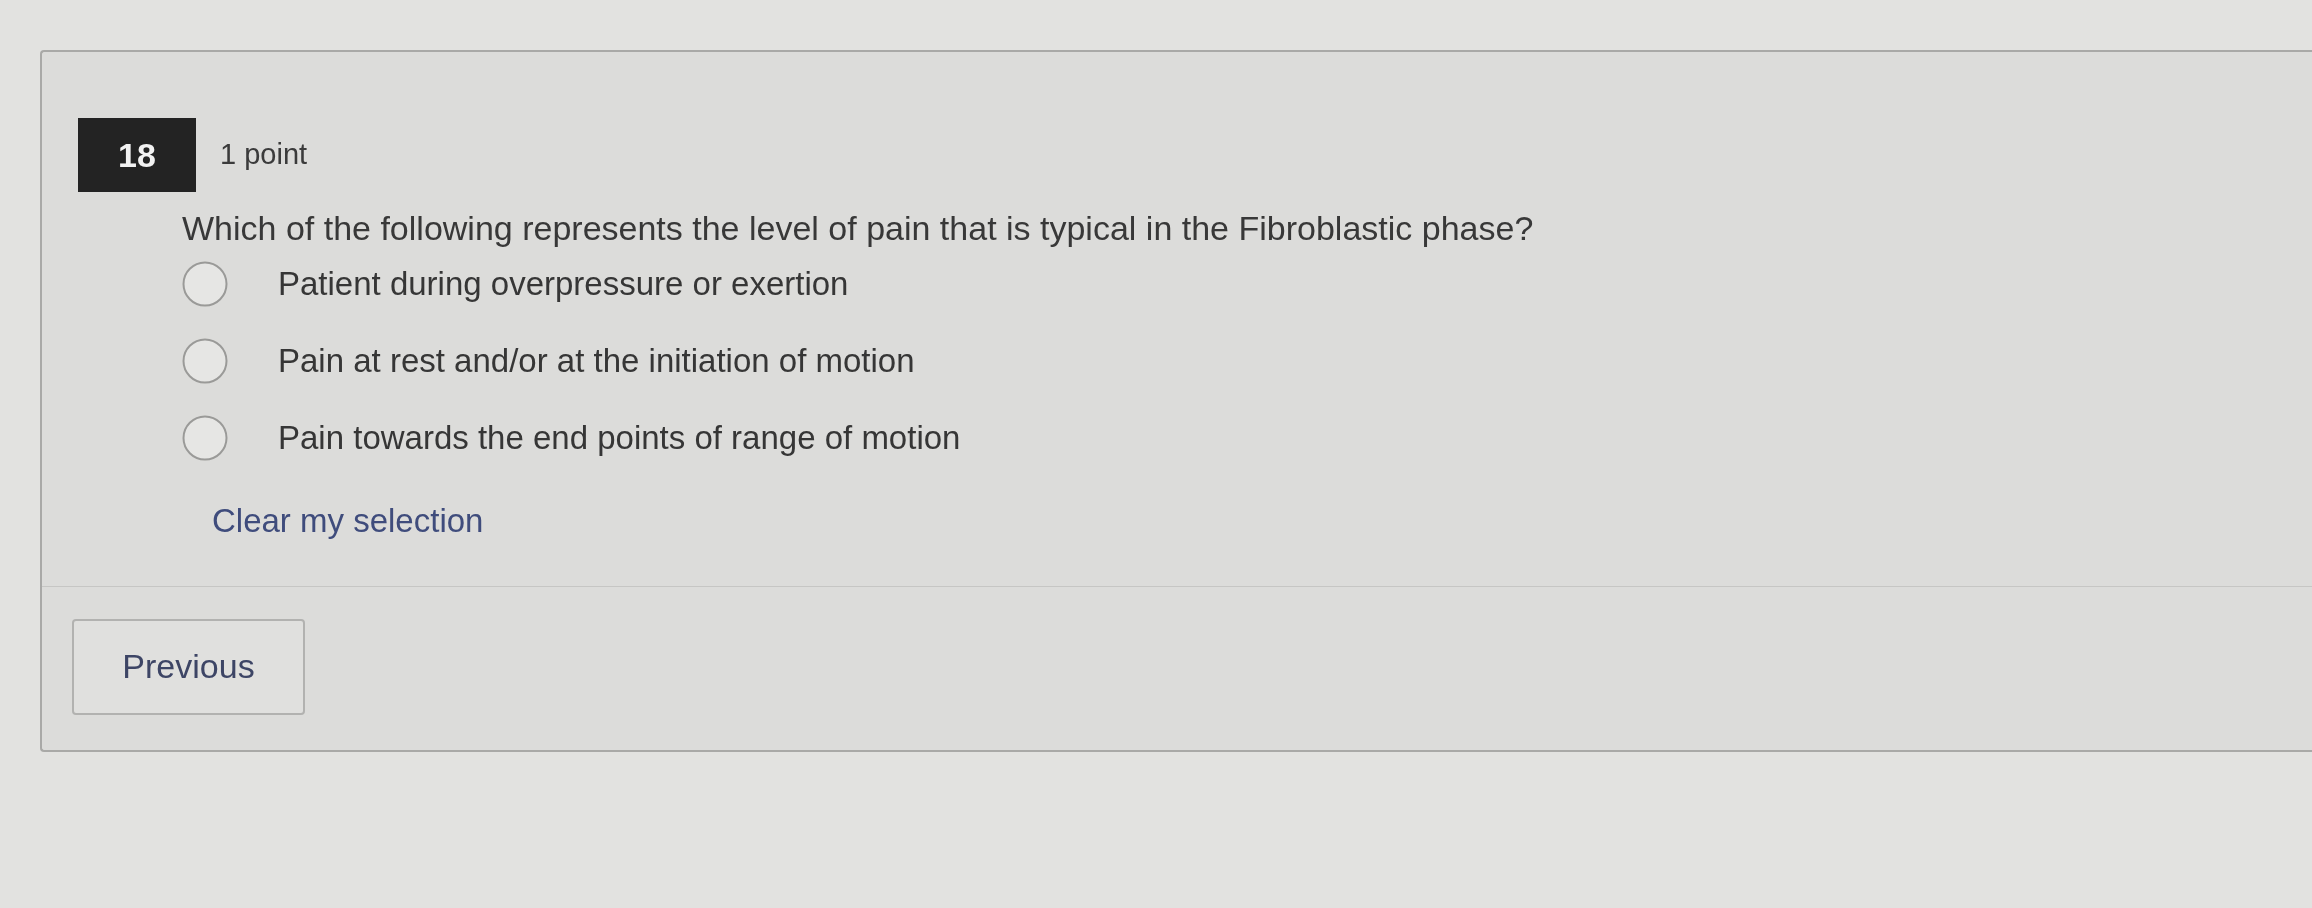 The width and height of the screenshot is (2312, 908). I want to click on clear-selection-link: Clear my selection, so click(348, 520).